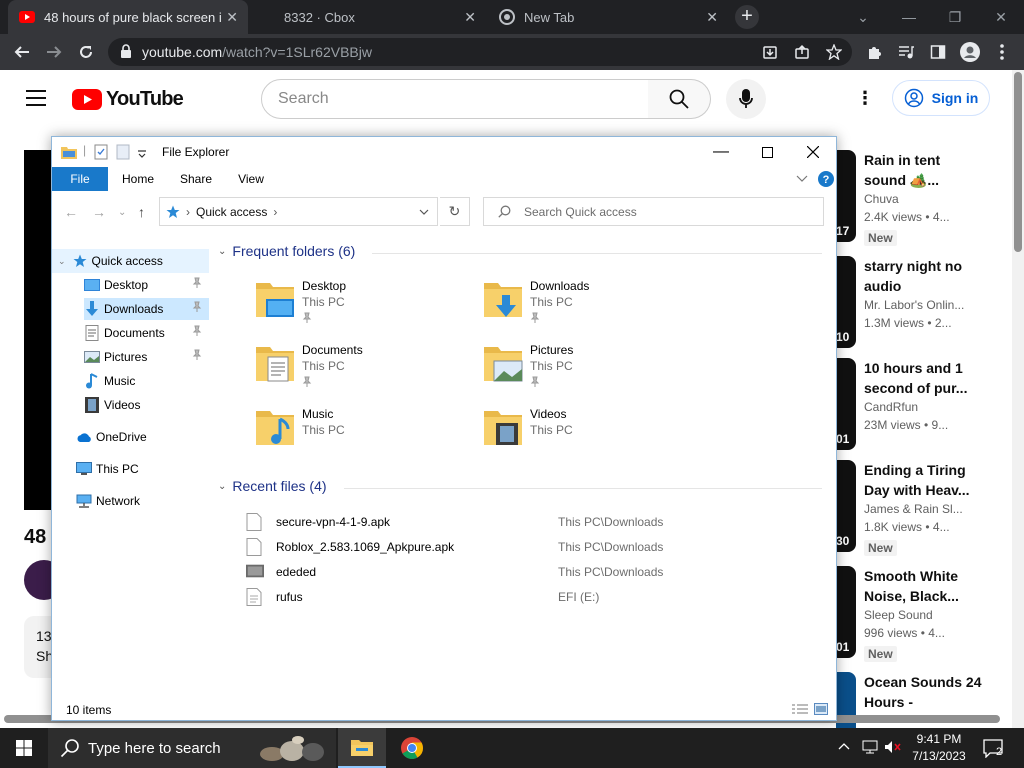 The height and width of the screenshot is (768, 1024). What do you see at coordinates (24, 748) in the screenshot?
I see `start-button` at bounding box center [24, 748].